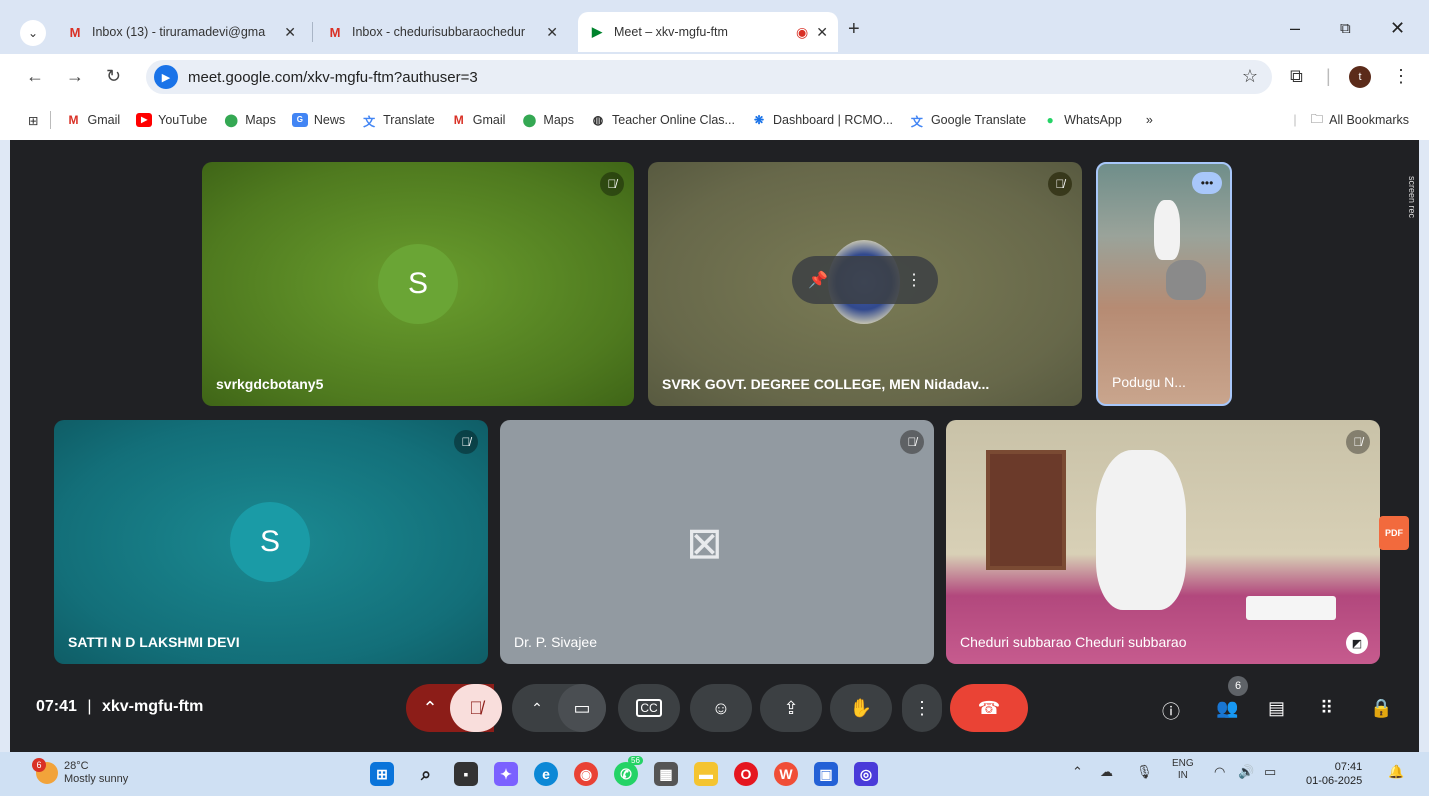 The image size is (1429, 796). I want to click on tab-inbox-2: M Inbox - chedurisubbaraochedur ✕, so click(442, 32).